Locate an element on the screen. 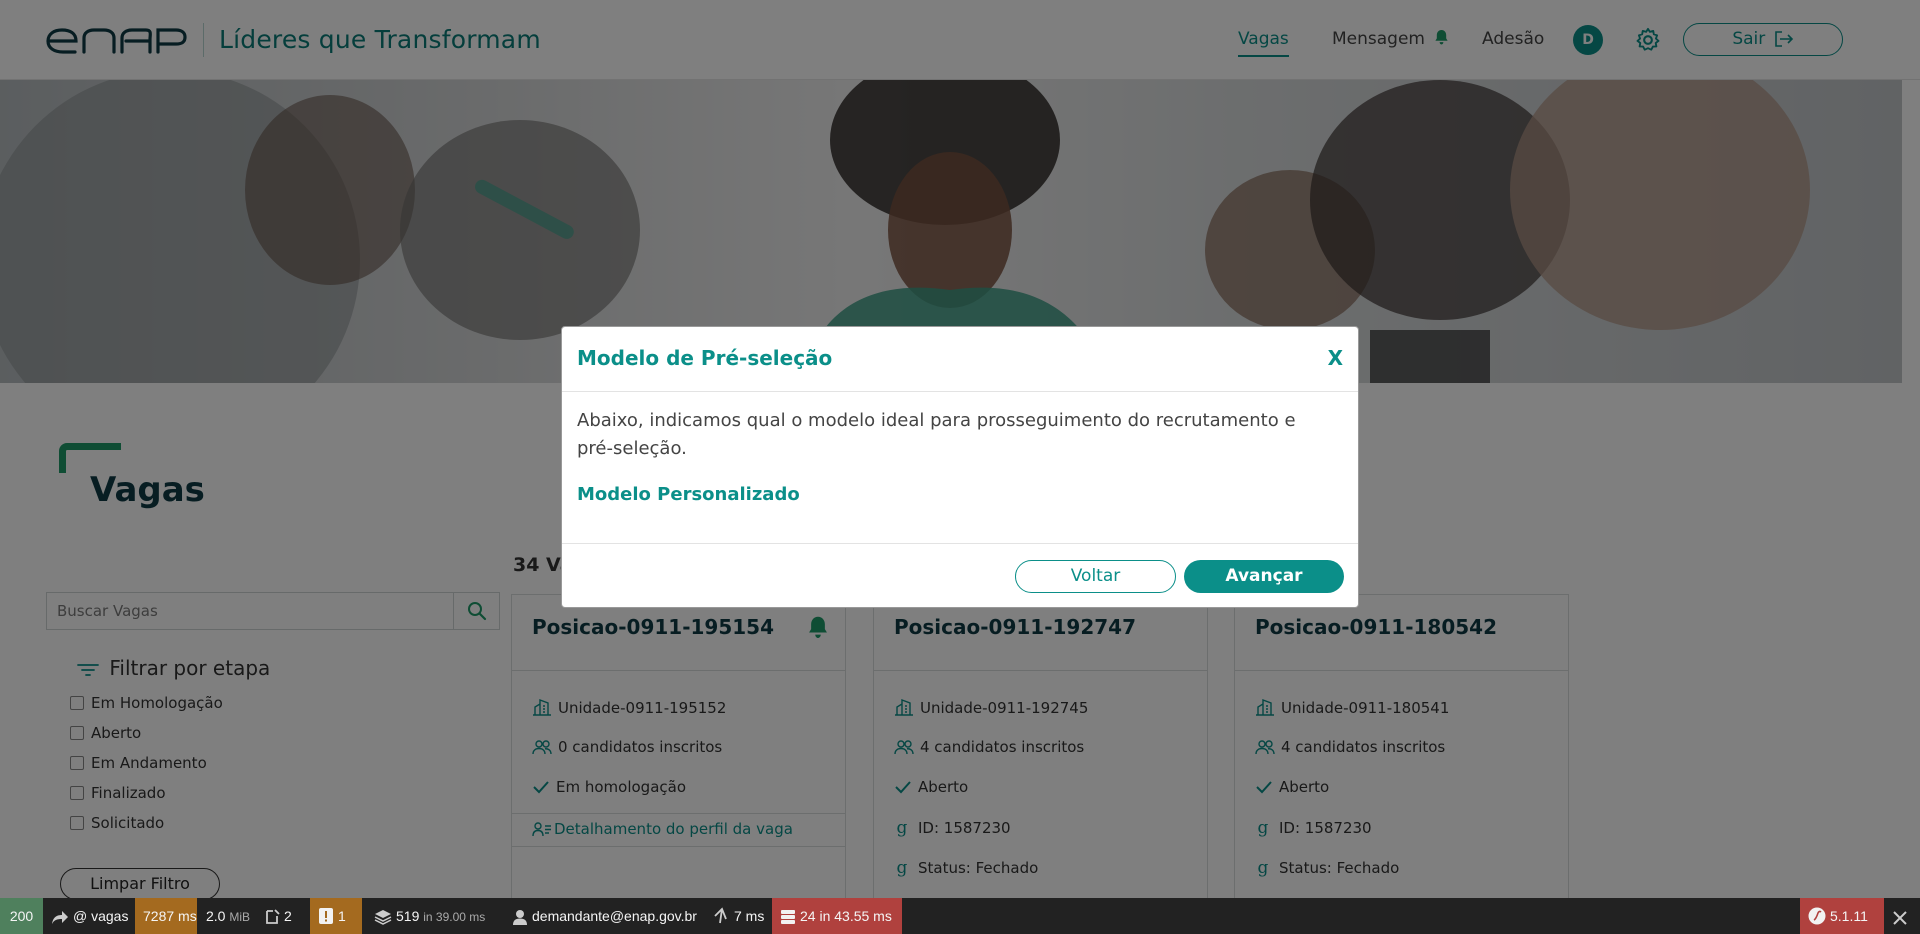 This screenshot has height=934, width=1920. symfony-version: 5.1.11 is located at coordinates (1842, 916).